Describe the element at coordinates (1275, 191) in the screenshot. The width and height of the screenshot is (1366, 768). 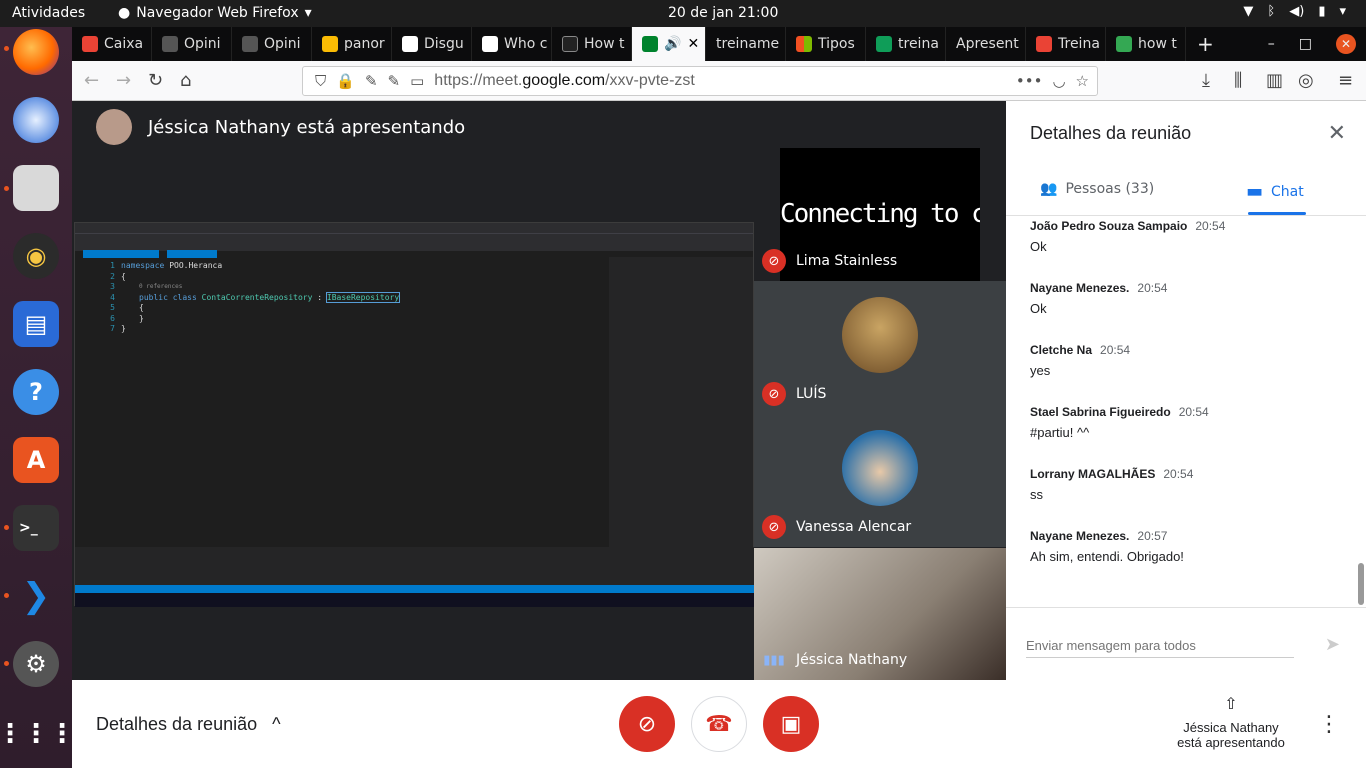
I see `tab-chat: ▬ Chat` at that location.